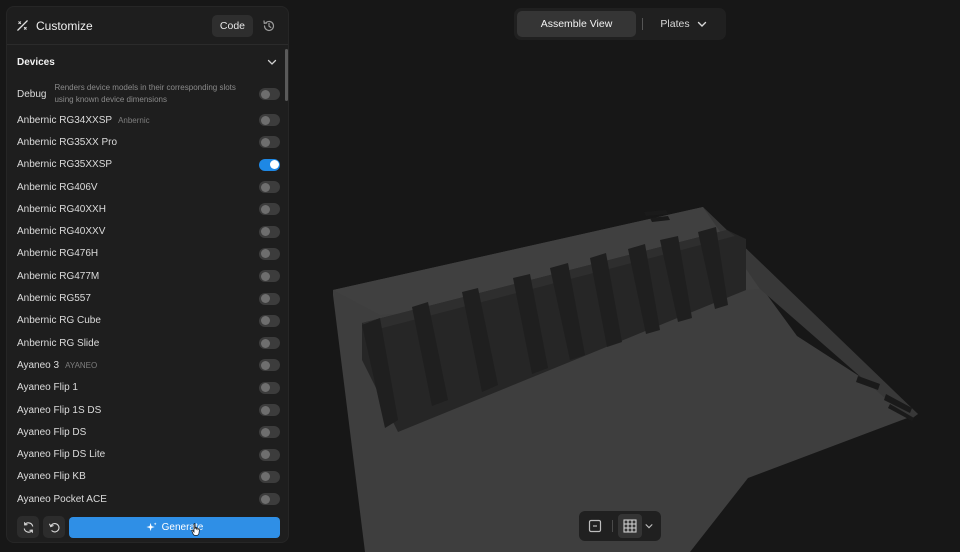 This screenshot has height=552, width=960. What do you see at coordinates (59, 321) in the screenshot?
I see `device-label: Anbernic RG Cube` at bounding box center [59, 321].